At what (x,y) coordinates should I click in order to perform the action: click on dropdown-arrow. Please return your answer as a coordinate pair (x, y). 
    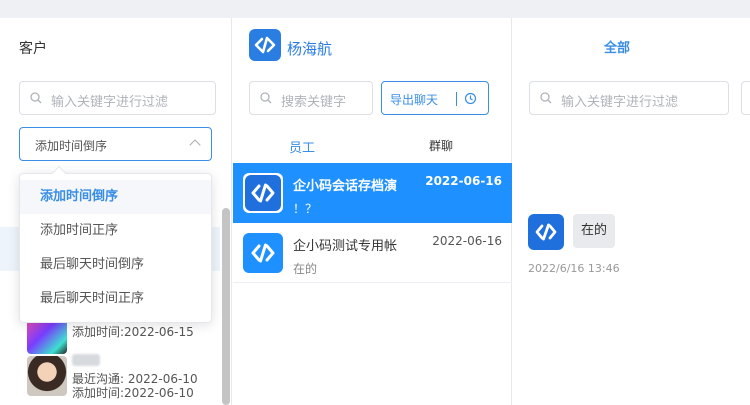
    Looking at the image, I should click on (59, 173).